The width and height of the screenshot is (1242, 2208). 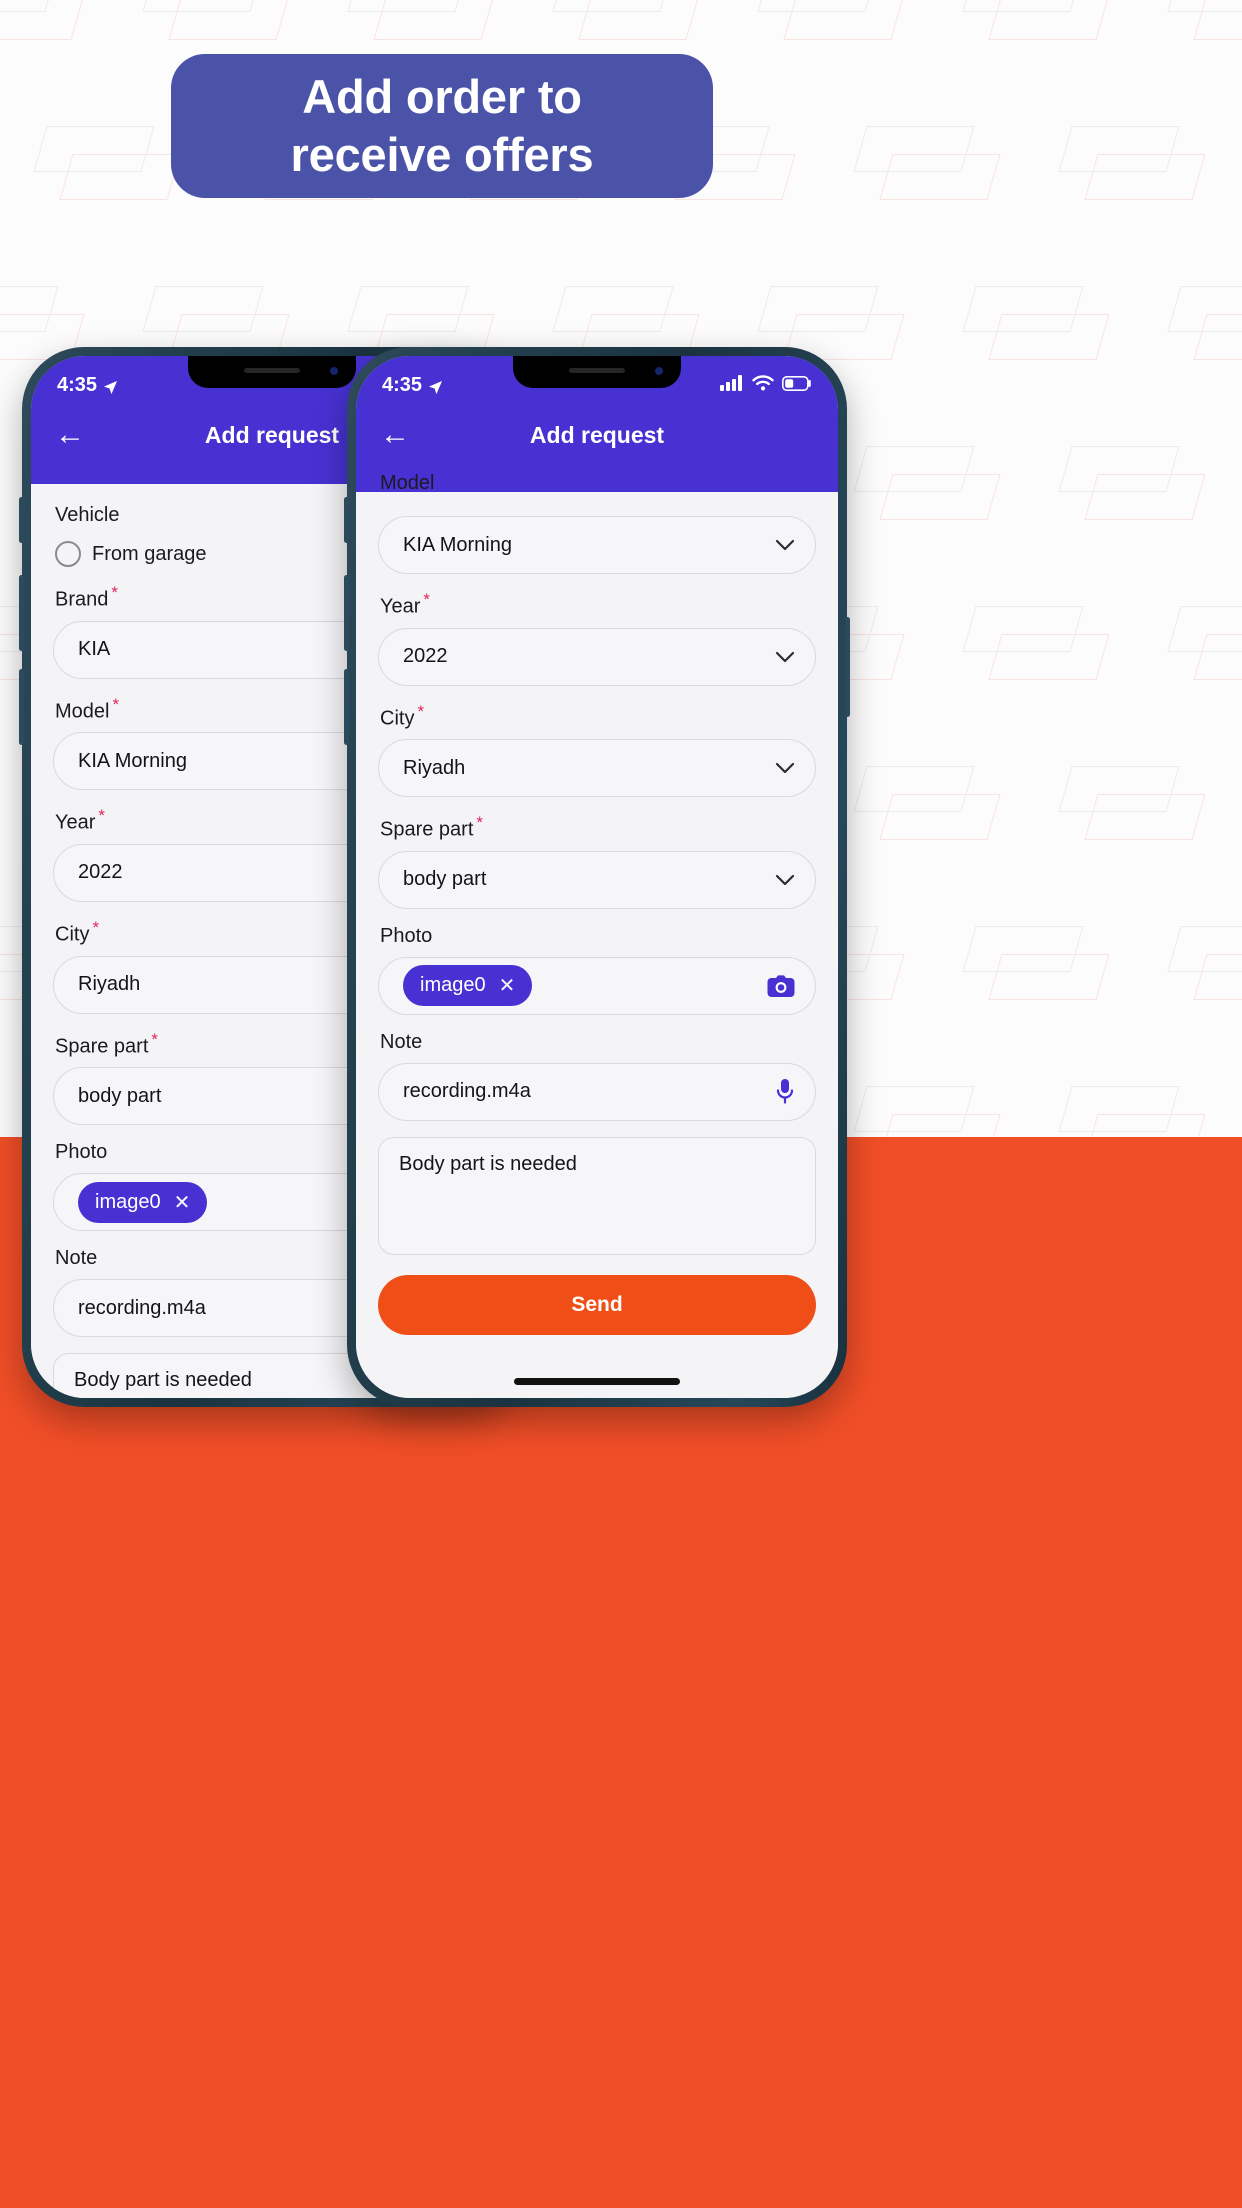 I want to click on photo-label: Photo, so click(x=406, y=935).